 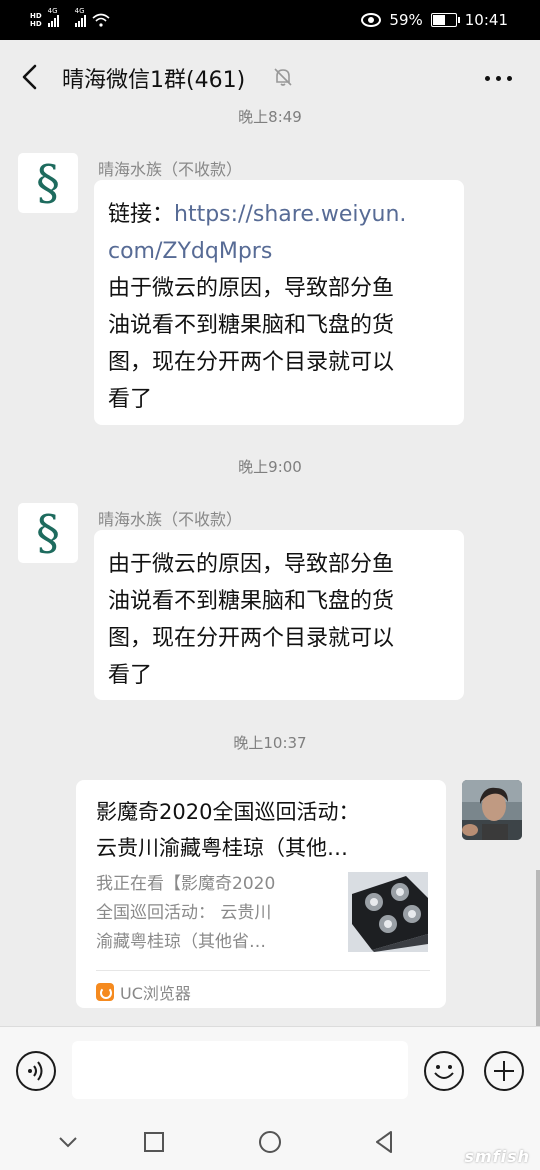 What do you see at coordinates (80, 17) in the screenshot?
I see `signal-icon-2: 4G` at bounding box center [80, 17].